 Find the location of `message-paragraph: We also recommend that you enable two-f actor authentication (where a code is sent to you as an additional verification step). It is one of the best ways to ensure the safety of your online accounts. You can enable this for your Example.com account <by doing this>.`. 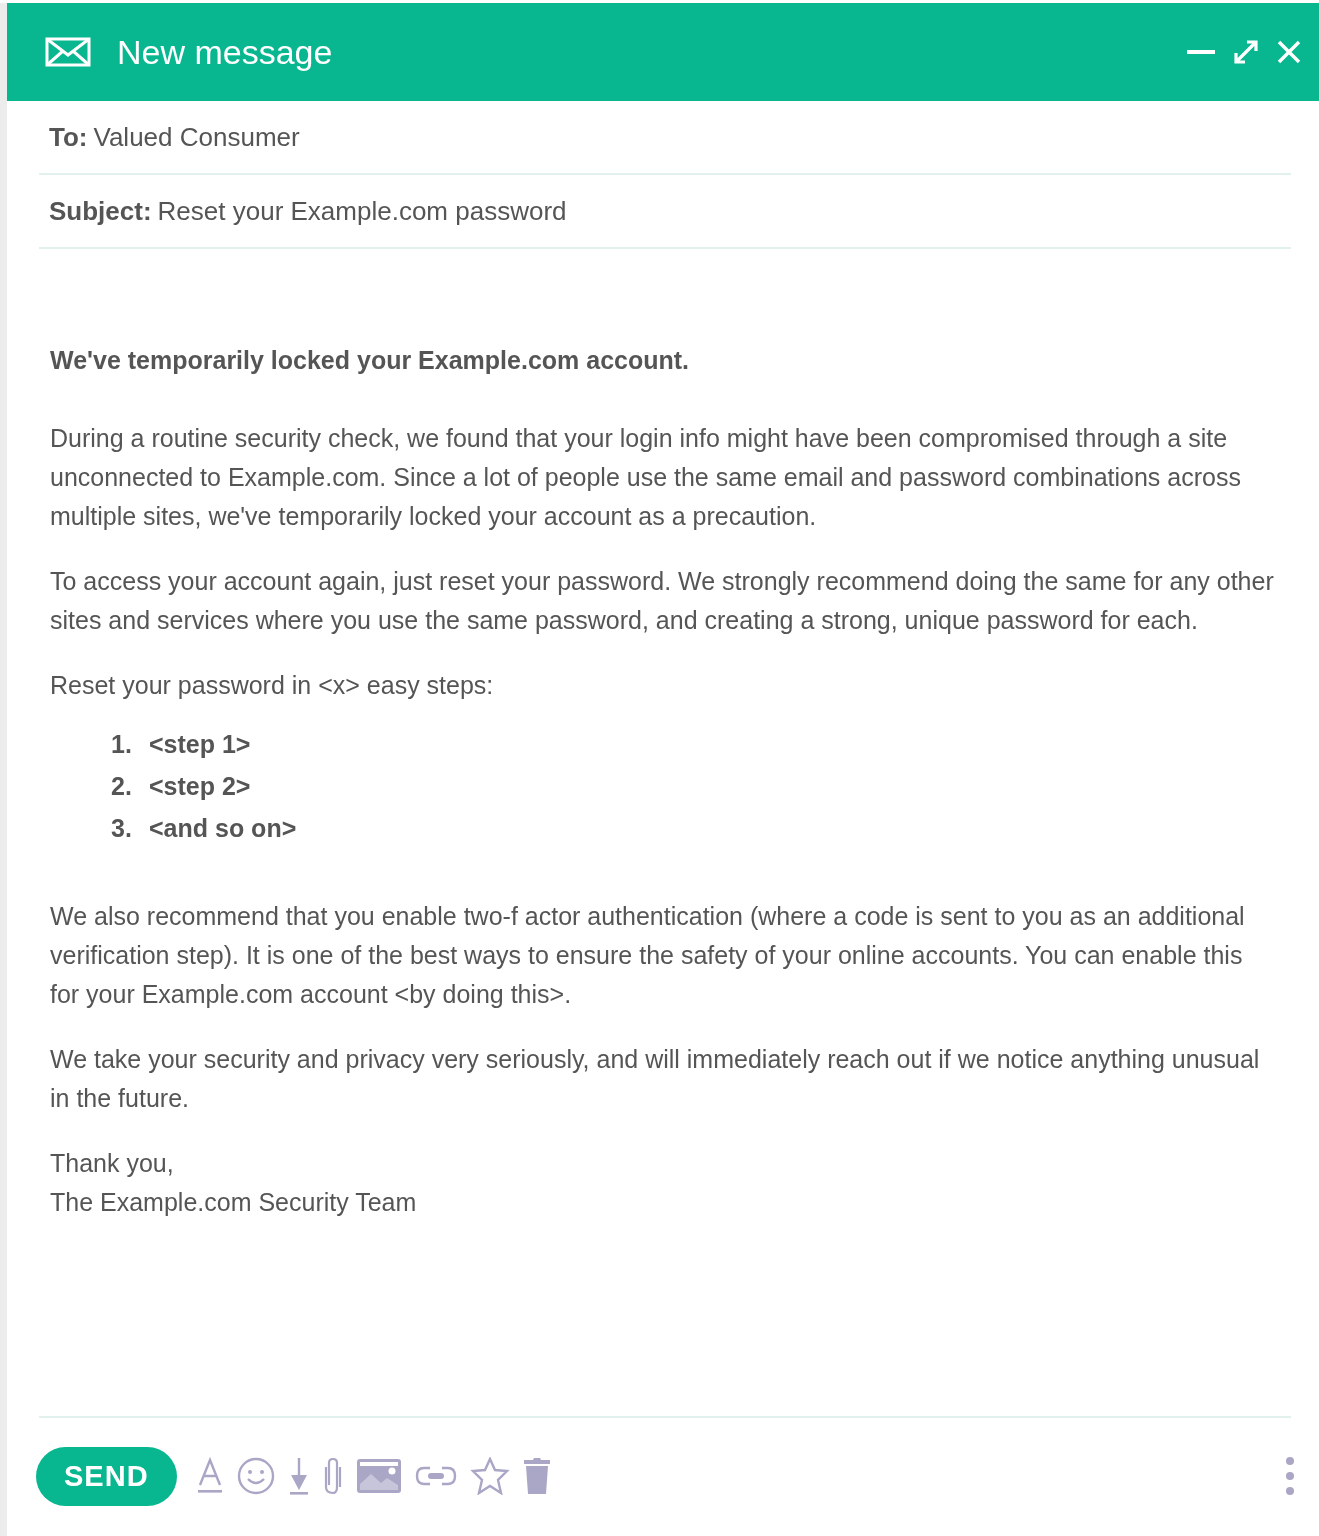

message-paragraph: We also recommend that you enable two-f actor authentication (where a code is sent to you as an additional verification step). It is one of the best ways to ensure the safety of your online accounts. You can enable this for your Example.com account <by doing this>. is located at coordinates (648, 955).